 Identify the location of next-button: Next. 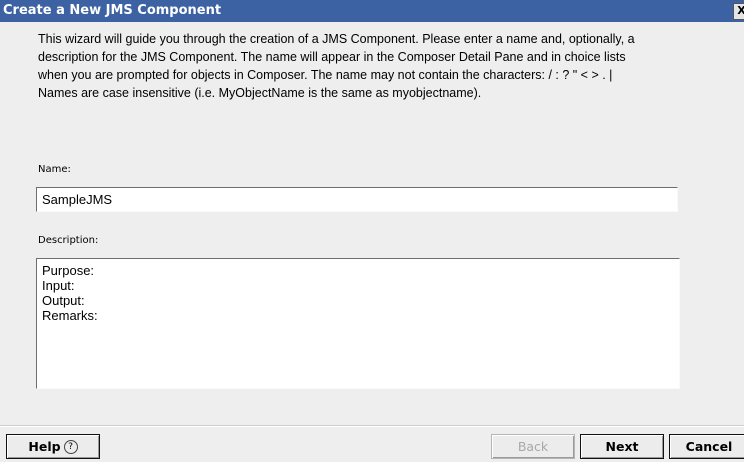
(622, 446).